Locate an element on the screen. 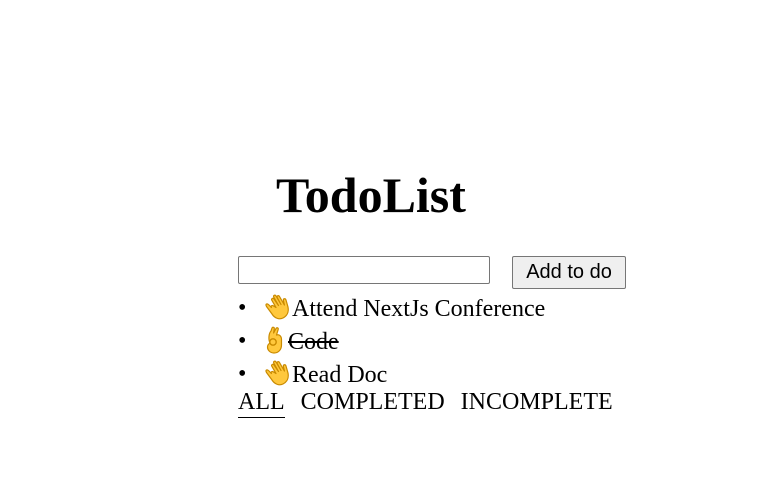 The height and width of the screenshot is (501, 782). filter-bar: ALL COMPLETED INCOMPLETE is located at coordinates (433, 403).